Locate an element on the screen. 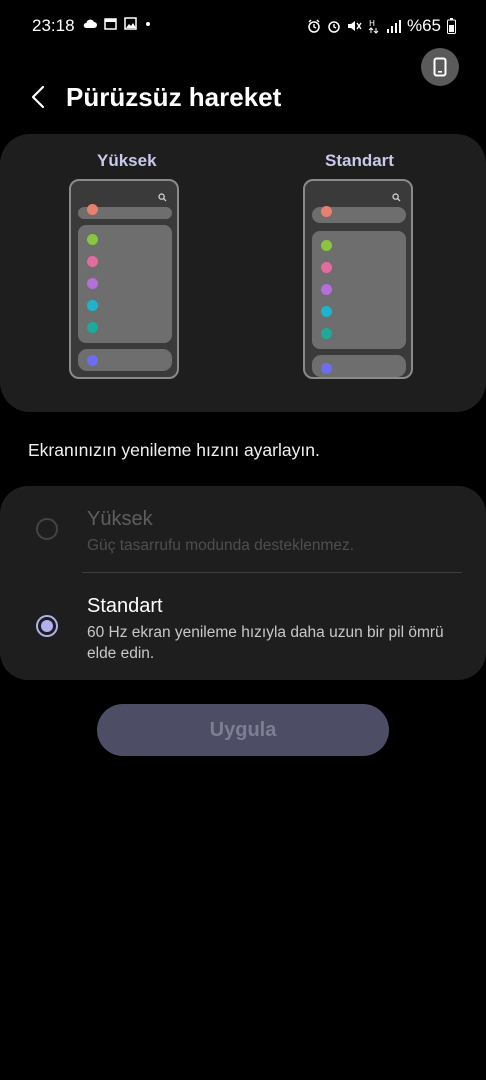 This screenshot has width=486, height=1080. phone-preview-standard is located at coordinates (358, 279).